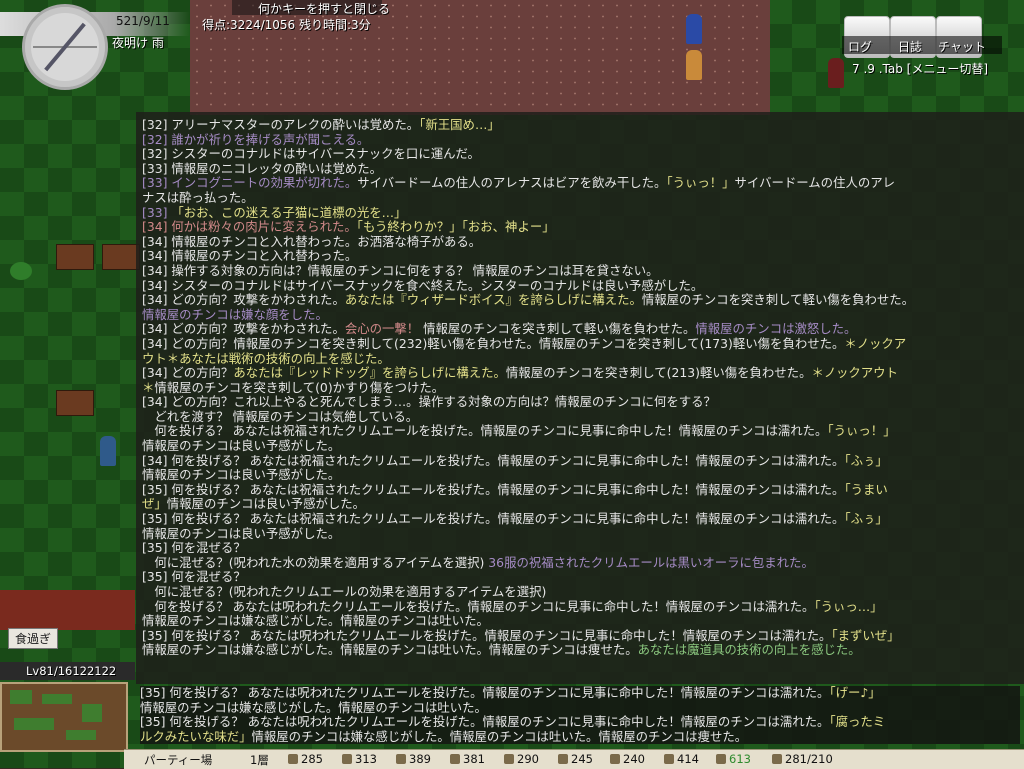 Image resolution: width=1024 pixels, height=769 pixels. I want to click on close-notice: 何かキーを押すと閉じる, so click(324, 9).